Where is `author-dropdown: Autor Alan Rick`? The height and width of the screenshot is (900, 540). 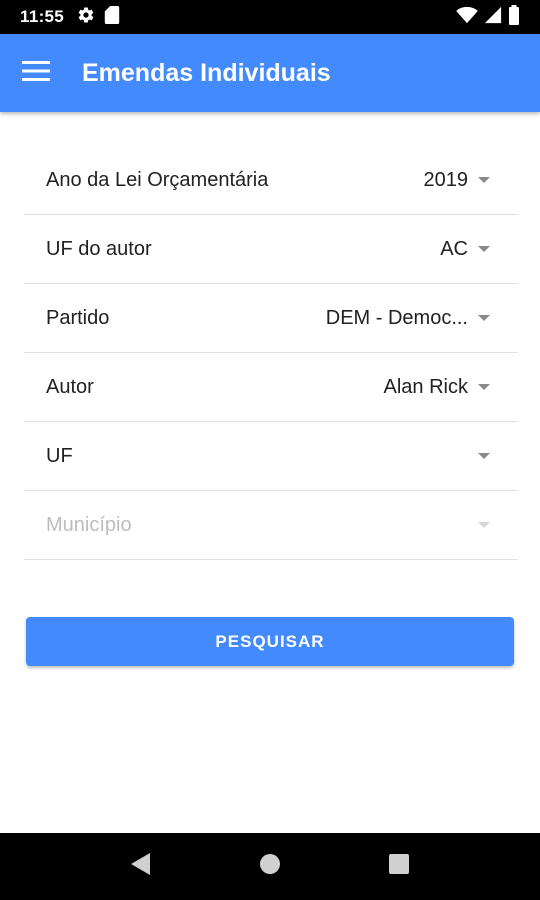 author-dropdown: Autor Alan Rick is located at coordinates (271, 387).